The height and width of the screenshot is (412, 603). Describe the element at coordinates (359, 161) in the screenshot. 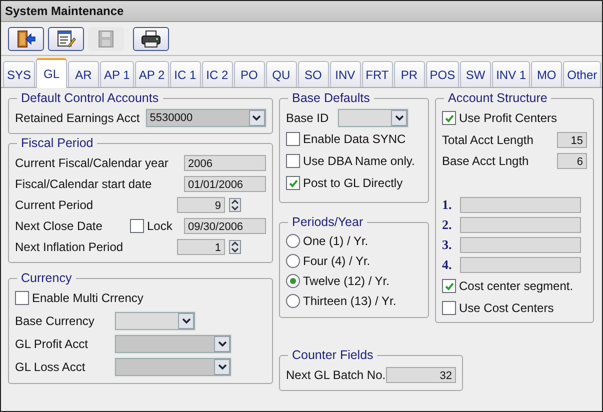

I see `checkbox-label: Use DBA Name only.` at that location.